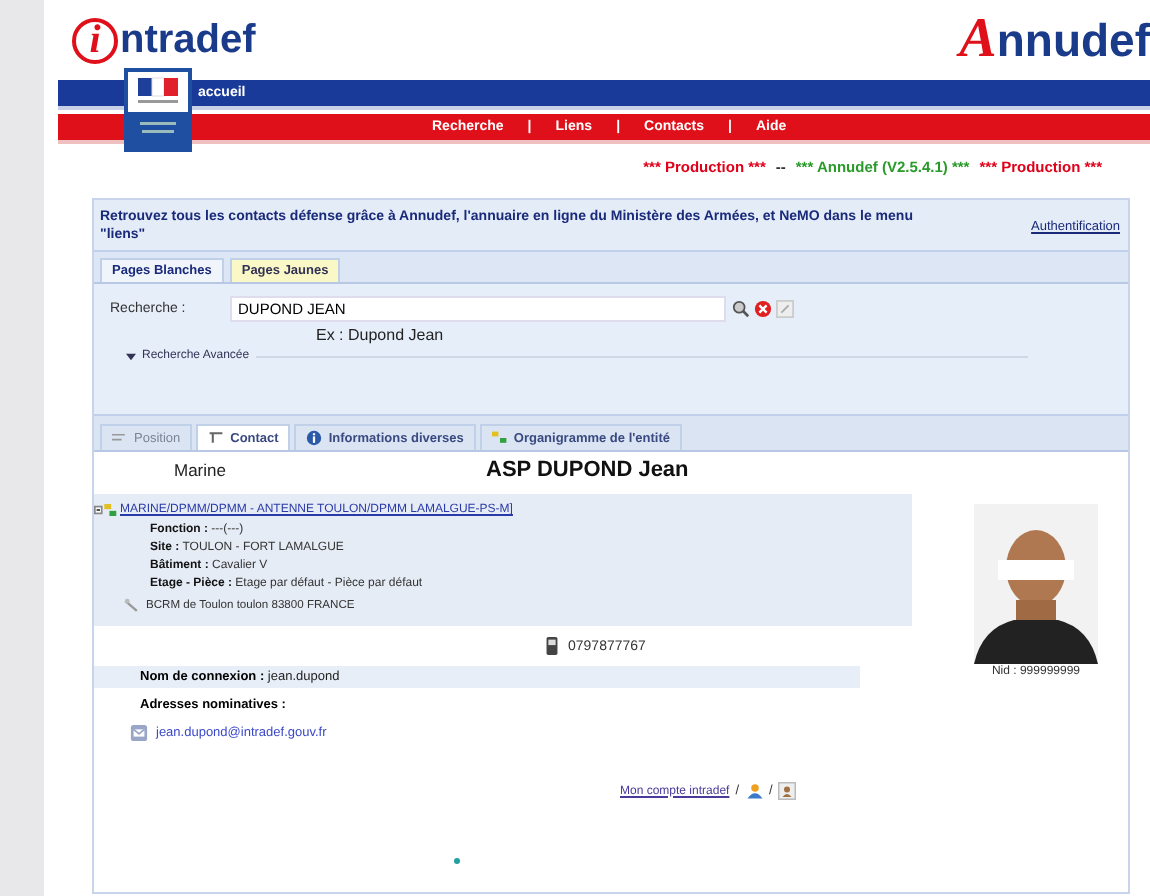 The width and height of the screenshot is (1150, 896). Describe the element at coordinates (754, 791) in the screenshot. I see `people-icon` at that location.